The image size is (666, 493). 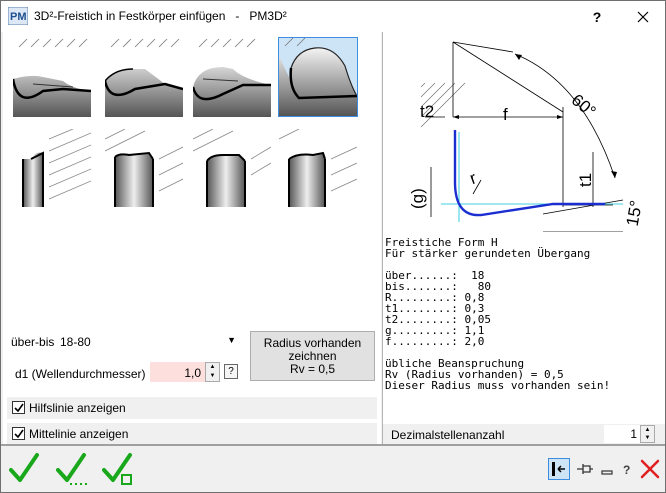 What do you see at coordinates (633, 434) in the screenshot?
I see `decimal-places-value: 1` at bounding box center [633, 434].